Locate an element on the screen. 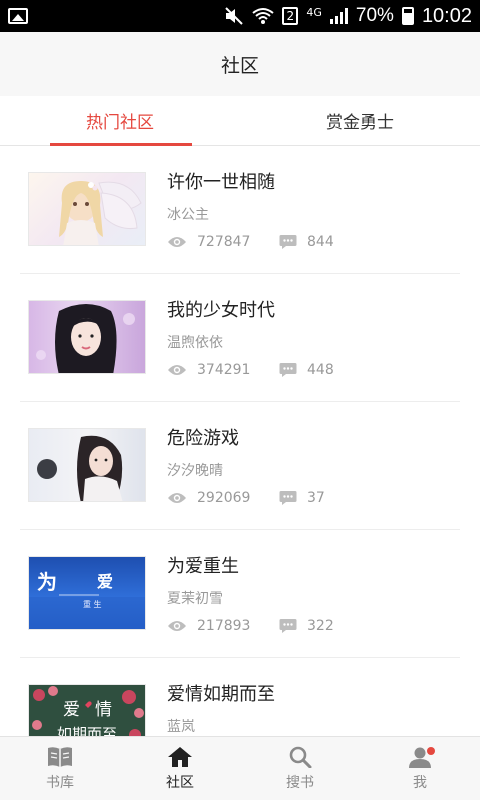 The width and height of the screenshot is (480, 800). comment-count: 844 is located at coordinates (320, 242).